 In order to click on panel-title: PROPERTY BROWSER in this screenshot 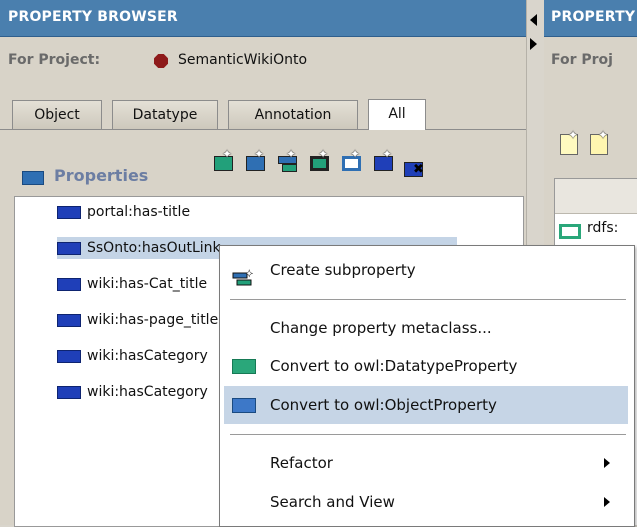, I will do `click(93, 17)`.